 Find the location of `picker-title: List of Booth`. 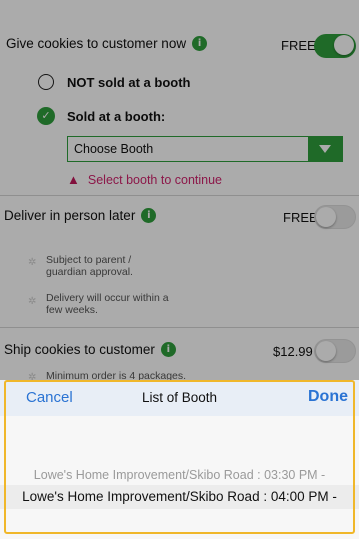

picker-title: List of Booth is located at coordinates (179, 397).